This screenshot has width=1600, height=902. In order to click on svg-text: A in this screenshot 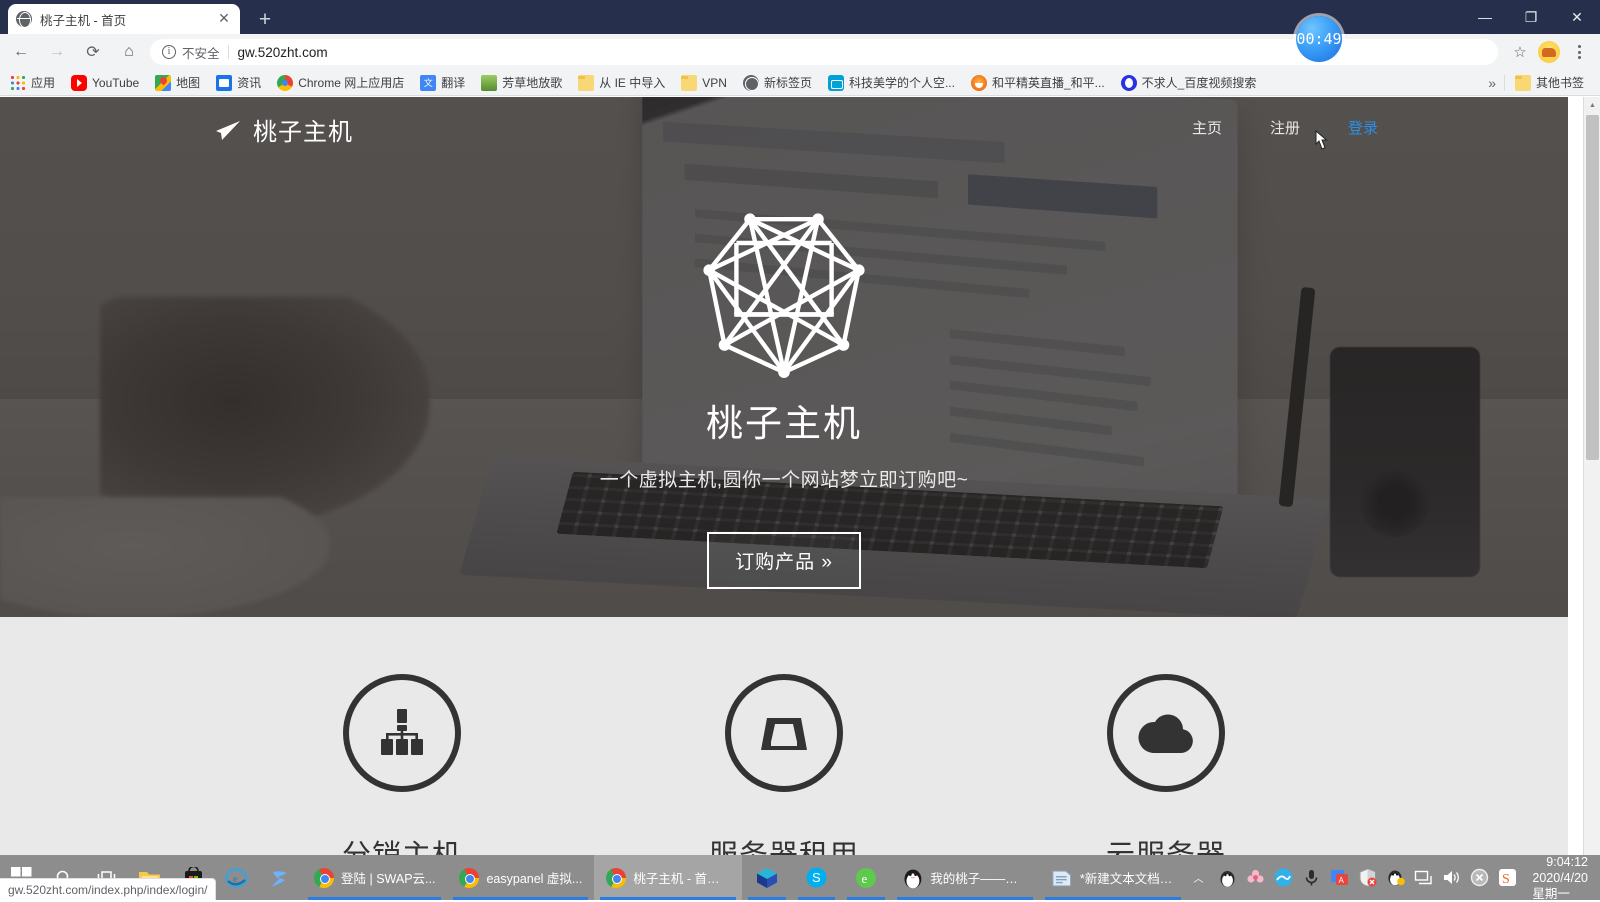, I will do `click(1342, 880)`.